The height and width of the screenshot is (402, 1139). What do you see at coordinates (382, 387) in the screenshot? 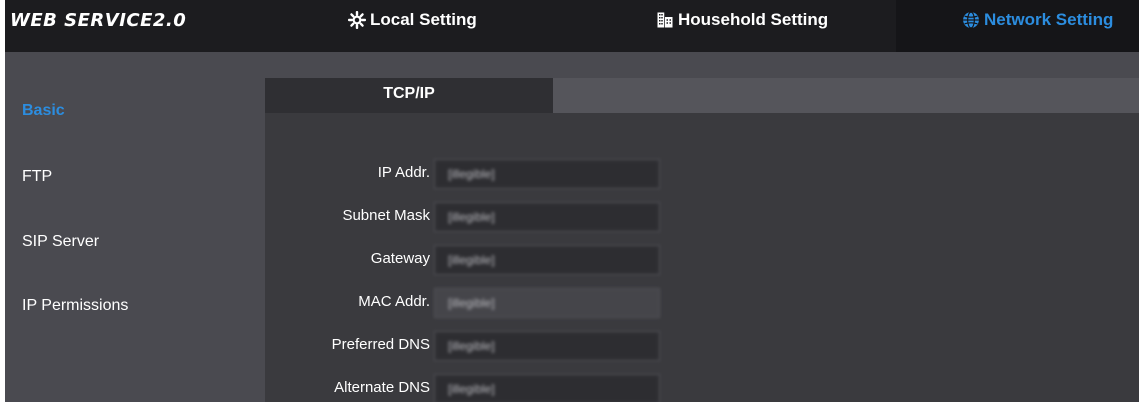
I see `alternate-dns-label: Alternate DNS` at bounding box center [382, 387].